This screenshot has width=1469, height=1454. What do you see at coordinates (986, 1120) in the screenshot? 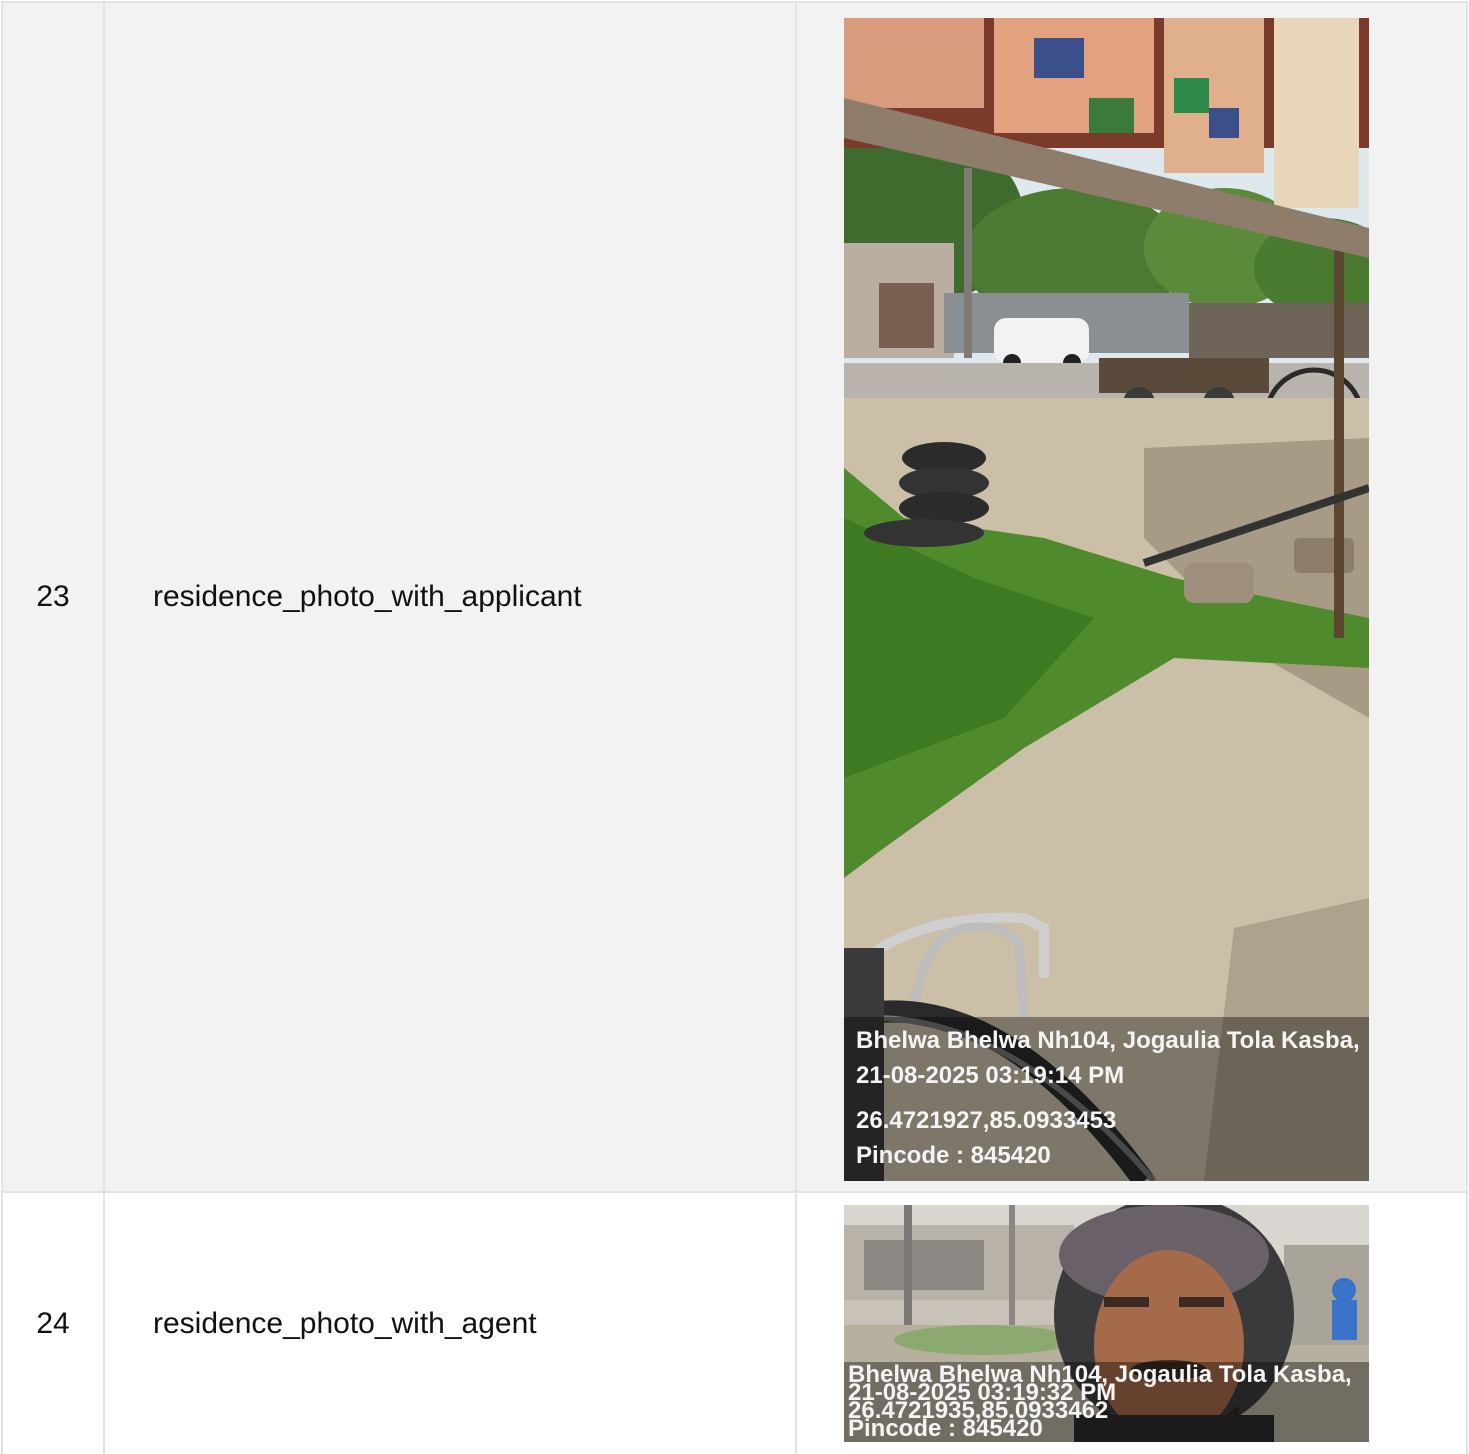
I see `geotag-coordinates: 26.4721927,85.0933453` at bounding box center [986, 1120].